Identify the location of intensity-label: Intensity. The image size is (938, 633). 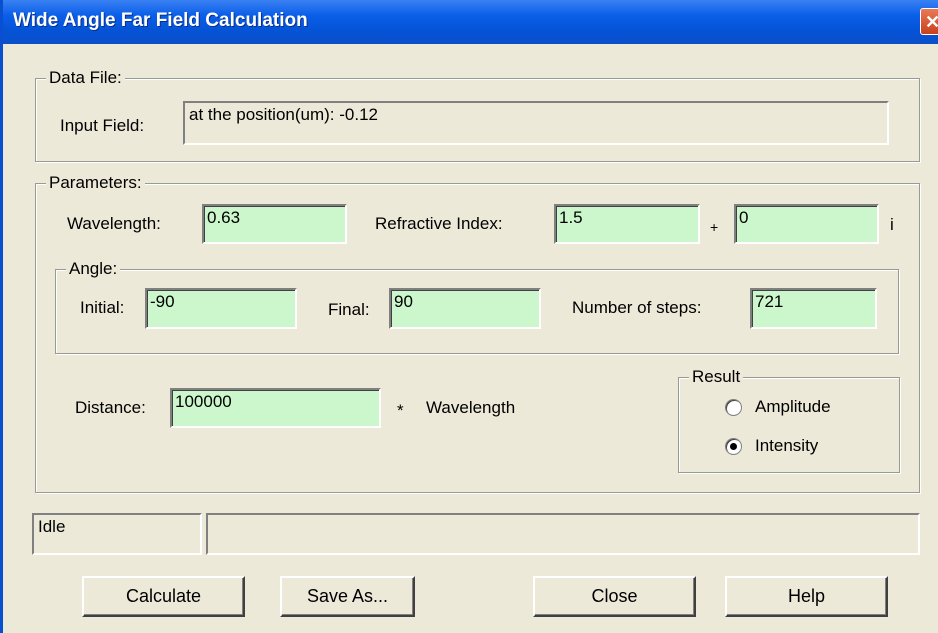
(787, 445).